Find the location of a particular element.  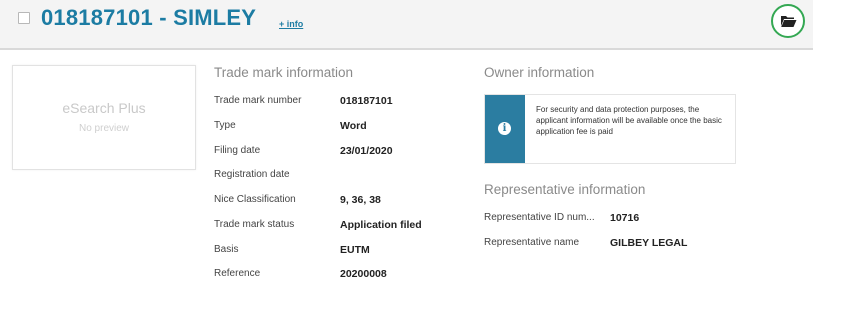

info-row-reference: Reference 20200008 is located at coordinates (344, 276).